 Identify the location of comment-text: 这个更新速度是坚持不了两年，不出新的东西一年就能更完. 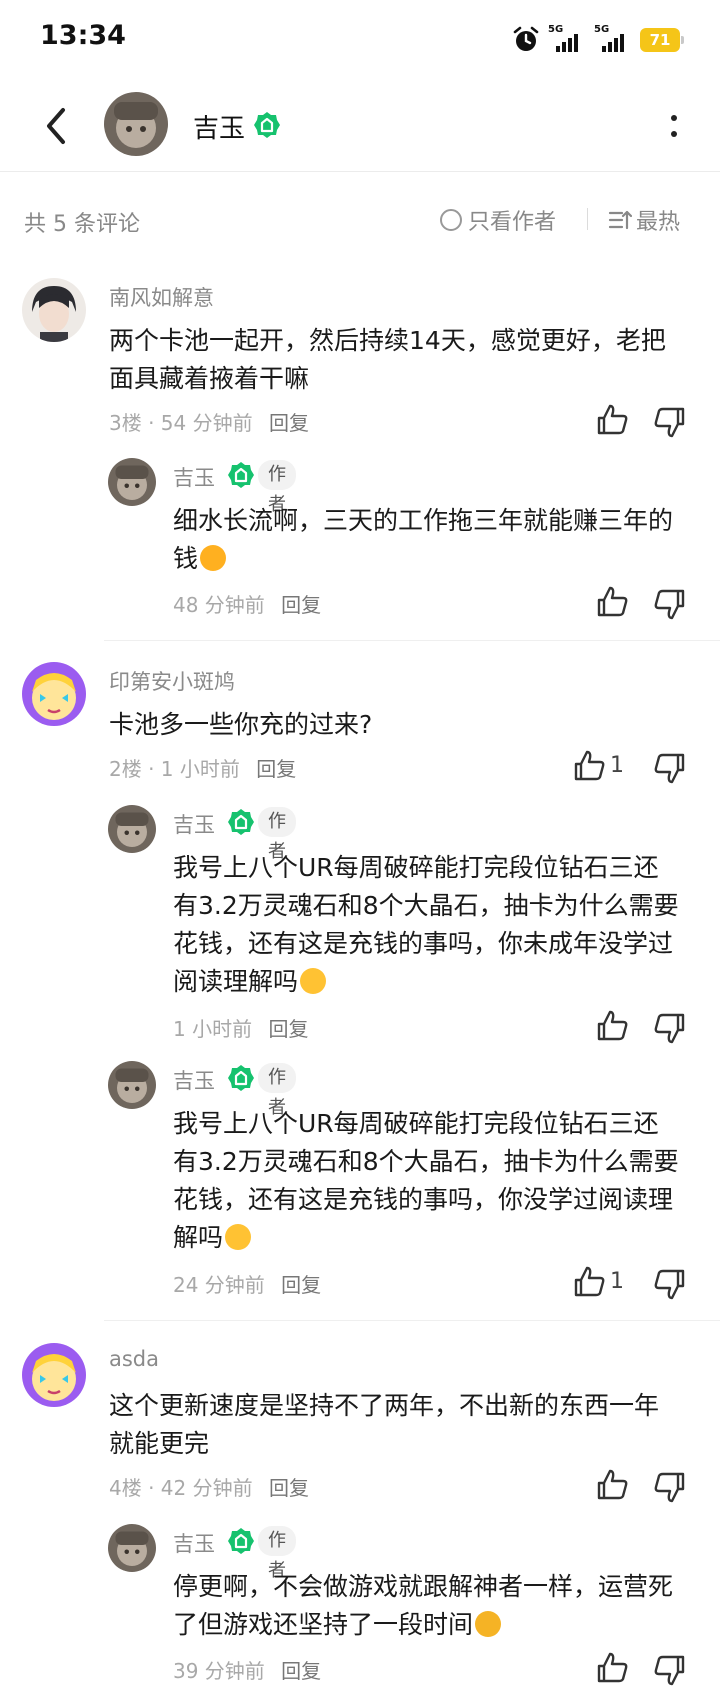
(394, 1425).